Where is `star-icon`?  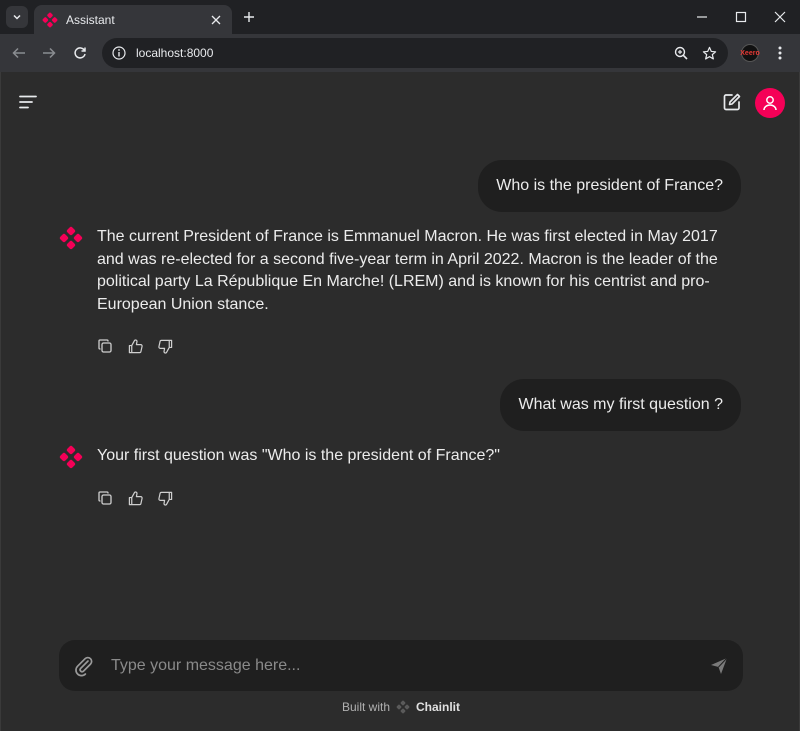
star-icon is located at coordinates (709, 53).